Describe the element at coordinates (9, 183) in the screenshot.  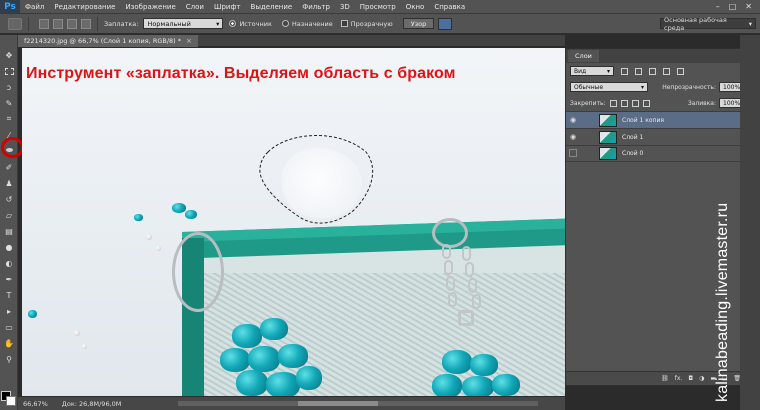
I see `clone-stamp-tool-icon: ♟` at that location.